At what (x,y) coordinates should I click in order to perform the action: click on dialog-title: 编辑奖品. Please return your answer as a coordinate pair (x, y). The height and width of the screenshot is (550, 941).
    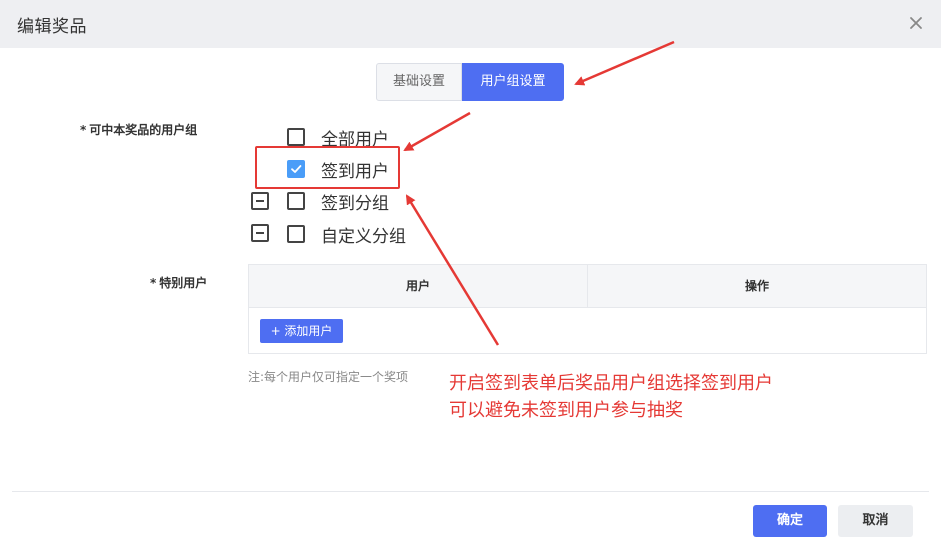
    Looking at the image, I should click on (52, 27).